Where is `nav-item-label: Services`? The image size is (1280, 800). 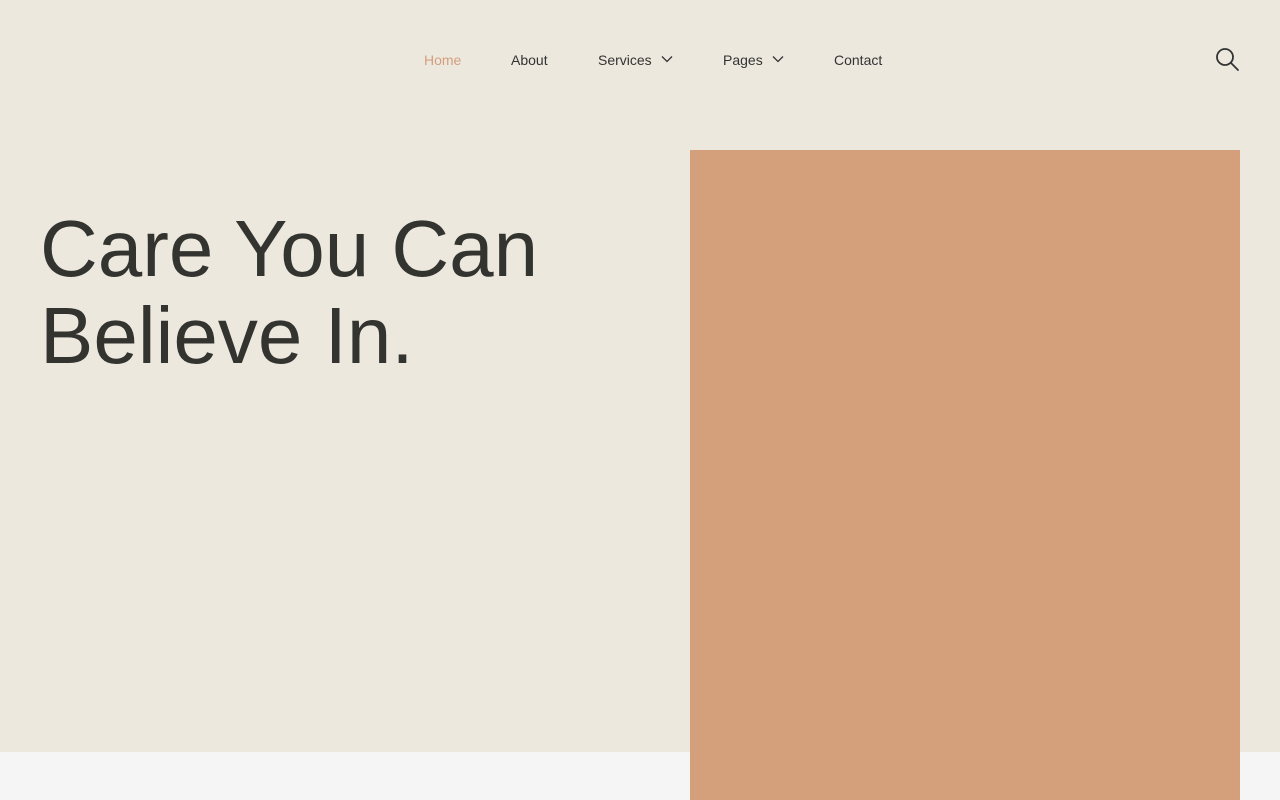 nav-item-label: Services is located at coordinates (625, 60).